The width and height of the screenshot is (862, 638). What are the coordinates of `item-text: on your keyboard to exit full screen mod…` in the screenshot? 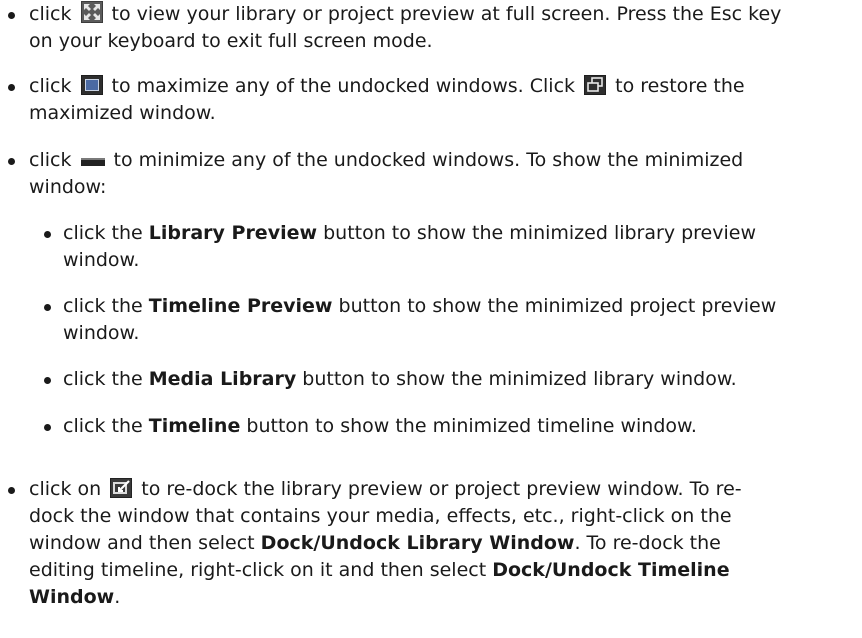 It's located at (231, 41).